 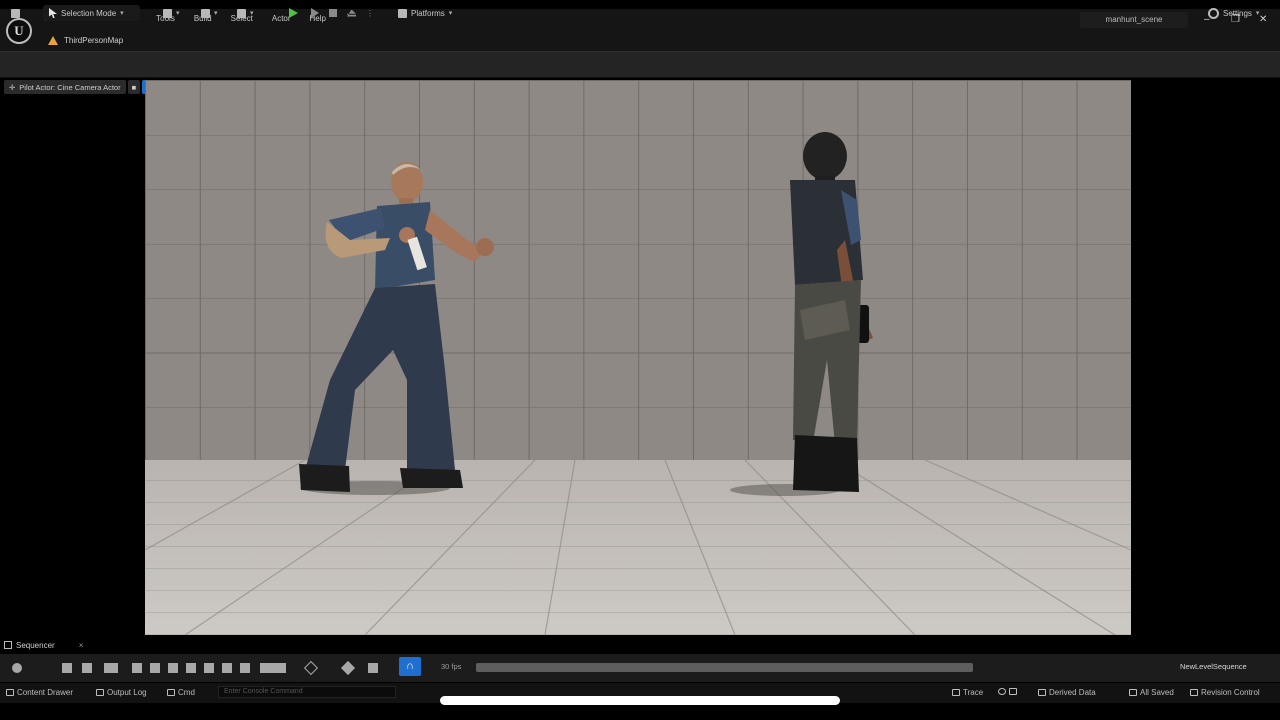 What do you see at coordinates (973, 692) in the screenshot?
I see `trace-label: Trace` at bounding box center [973, 692].